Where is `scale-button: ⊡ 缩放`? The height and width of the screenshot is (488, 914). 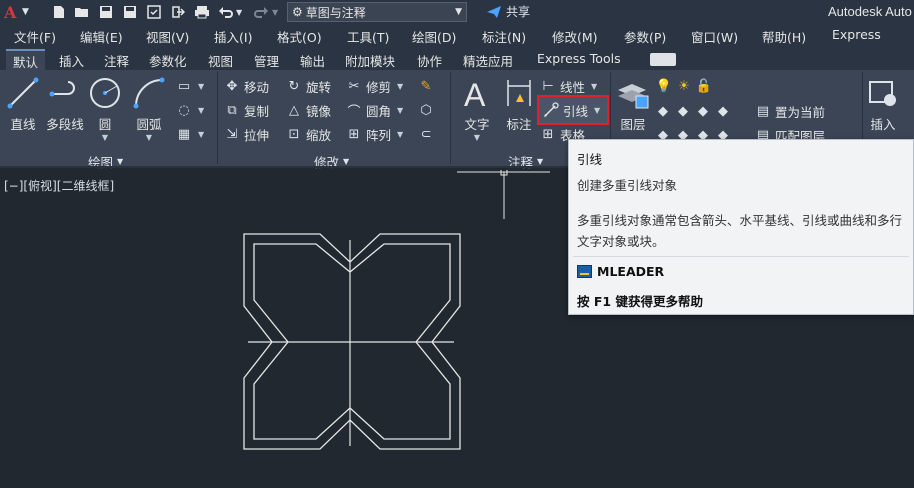
scale-button: ⊡ 缩放 is located at coordinates (308, 134).